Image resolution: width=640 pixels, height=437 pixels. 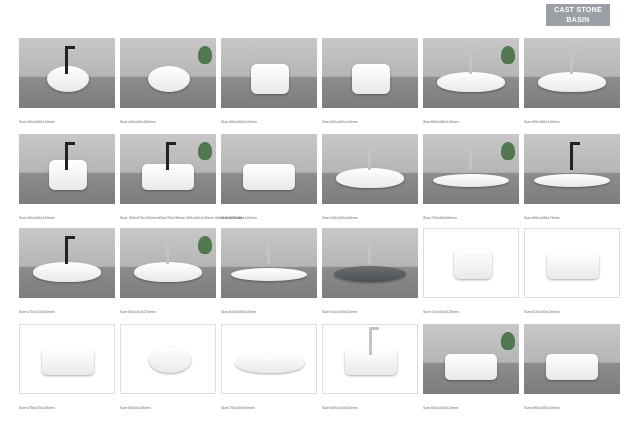 I want to click on size-caption: Size:Ø515x105mm, so click(x=135, y=408).